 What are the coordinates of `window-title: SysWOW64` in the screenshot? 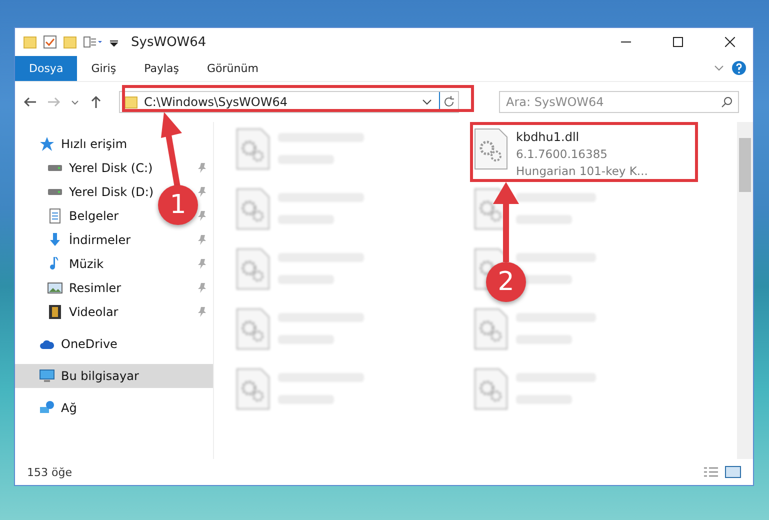 It's located at (169, 42).